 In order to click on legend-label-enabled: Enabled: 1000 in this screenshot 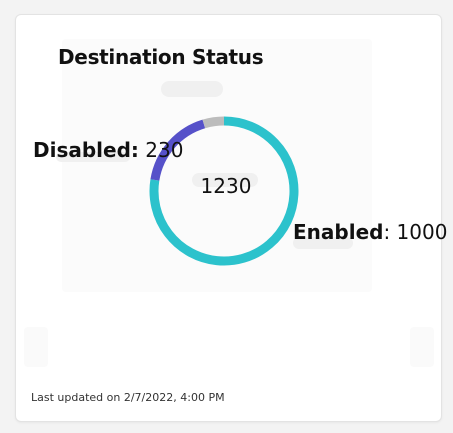, I will do `click(370, 232)`.